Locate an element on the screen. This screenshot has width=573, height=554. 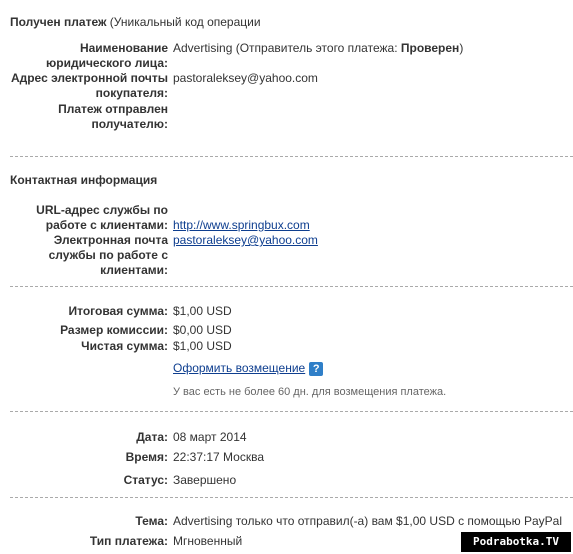
status-value: Завершено is located at coordinates (205, 480).